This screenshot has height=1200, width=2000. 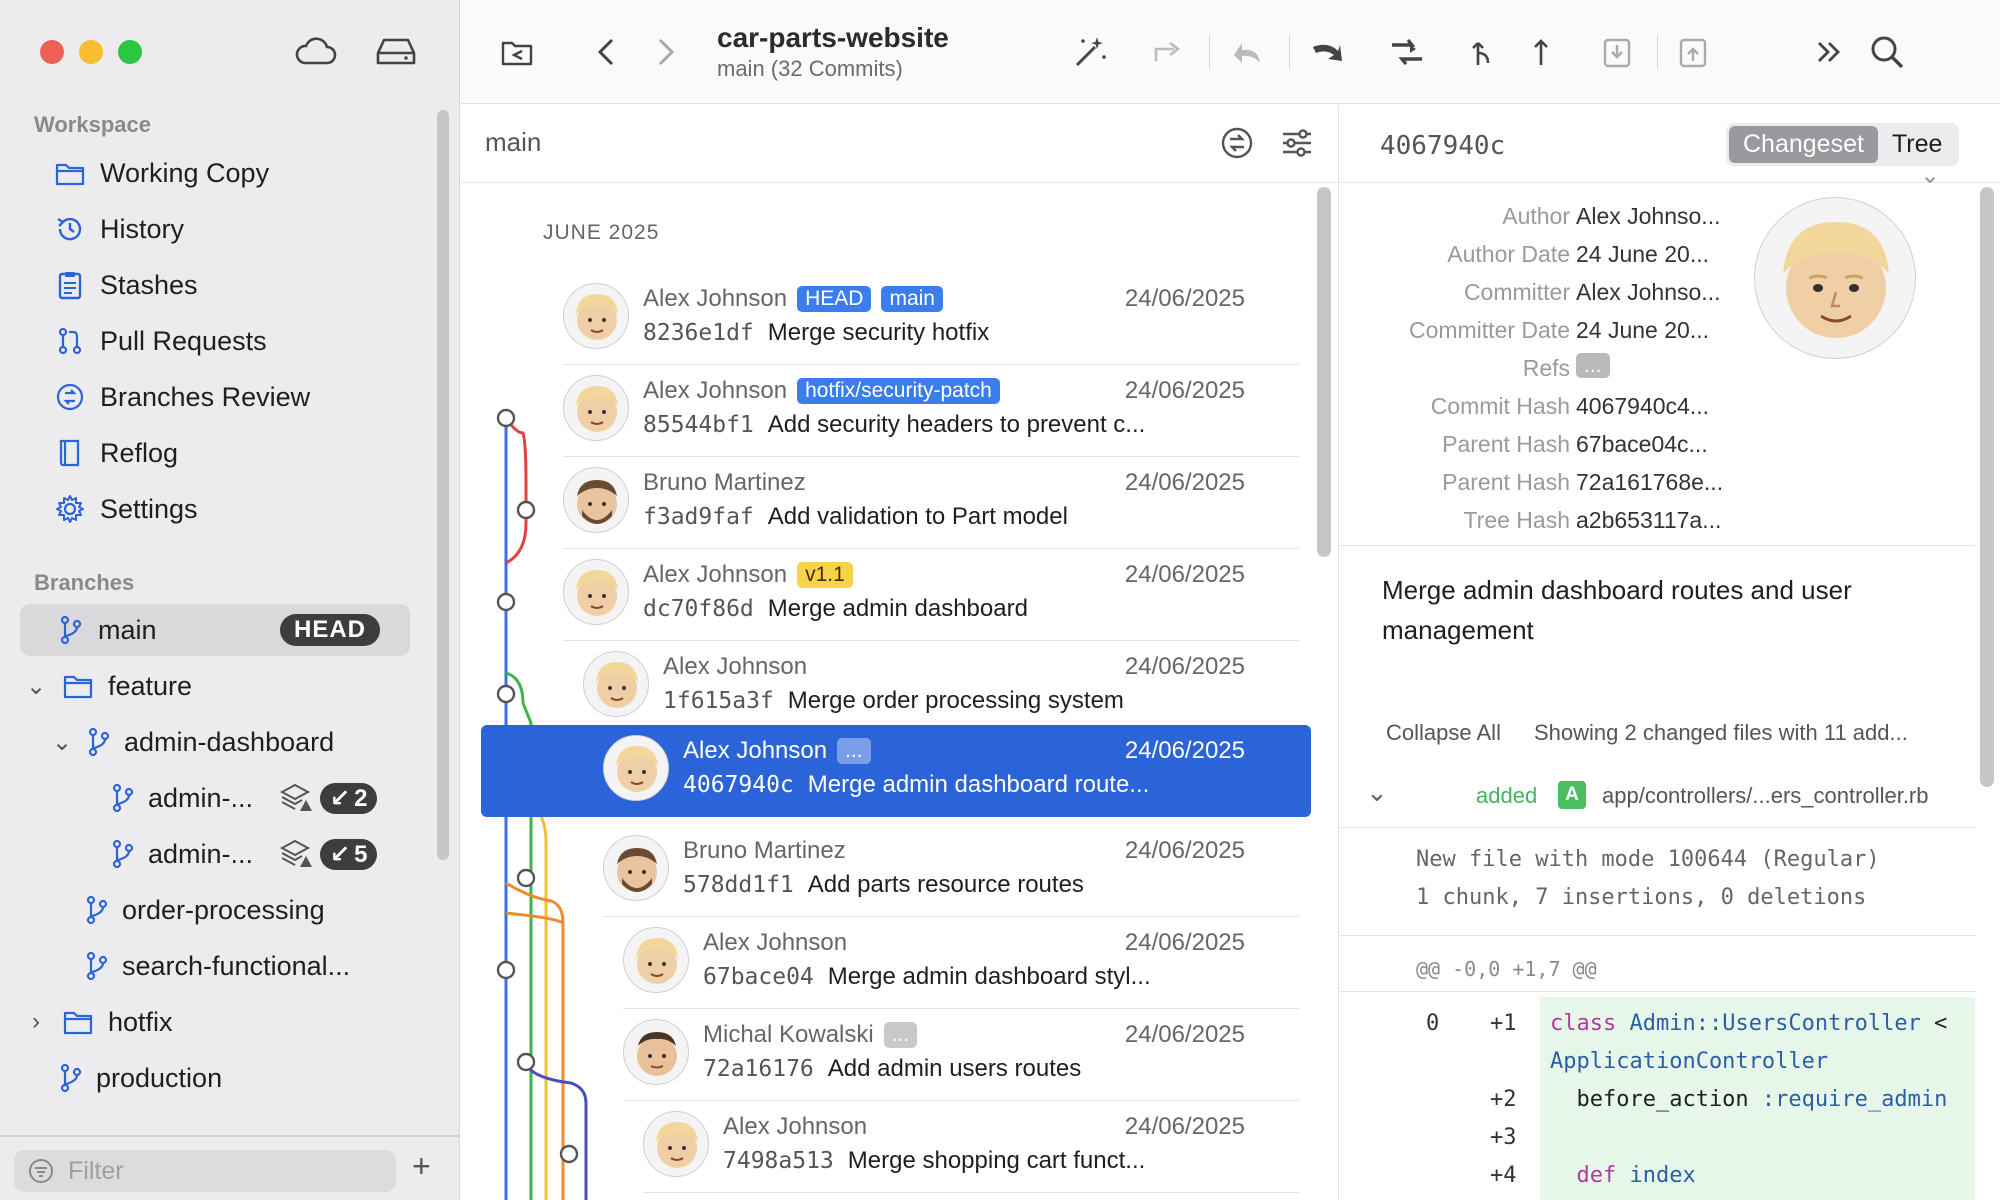 What do you see at coordinates (898, 391) in the screenshot?
I see `ref-tag-hotfix: hotfix/security-patch` at bounding box center [898, 391].